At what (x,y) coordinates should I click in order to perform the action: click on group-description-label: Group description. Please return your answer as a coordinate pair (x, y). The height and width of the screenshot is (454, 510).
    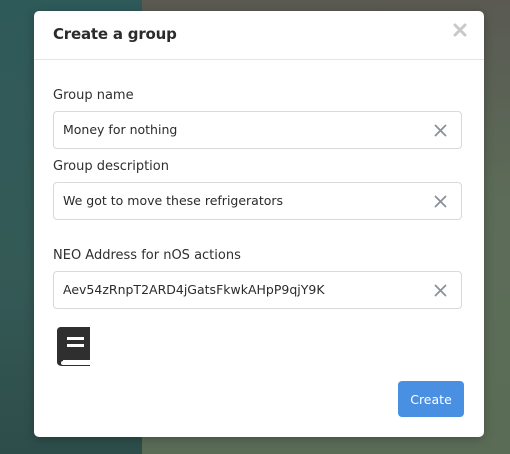
    Looking at the image, I should click on (111, 166).